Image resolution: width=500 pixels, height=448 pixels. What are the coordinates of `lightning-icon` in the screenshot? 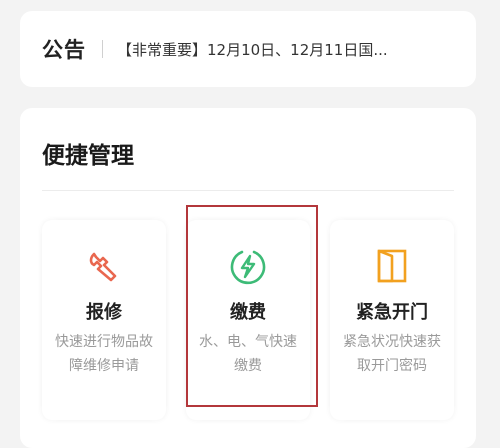 It's located at (248, 267).